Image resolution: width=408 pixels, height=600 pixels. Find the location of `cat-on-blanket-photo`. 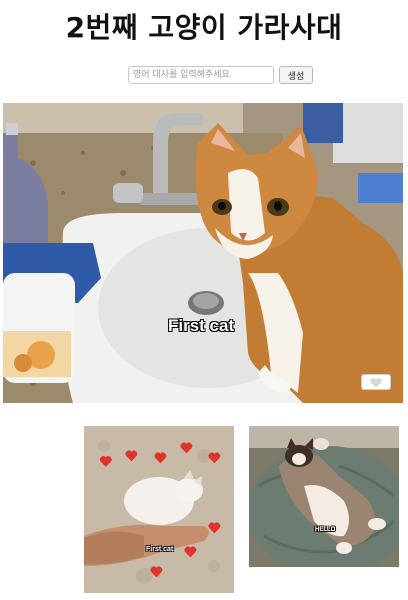

cat-on-blanket-photo is located at coordinates (324, 496).